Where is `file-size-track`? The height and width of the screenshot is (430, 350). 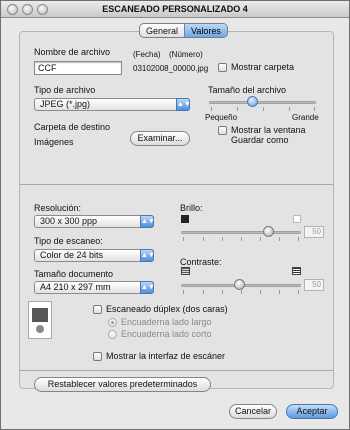 file-size-track is located at coordinates (262, 102).